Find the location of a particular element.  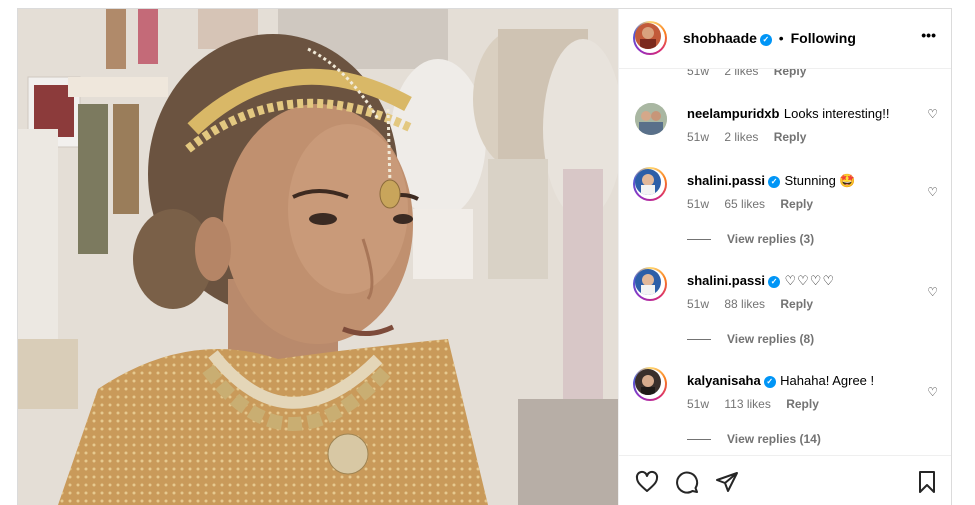

author-avatar-image is located at coordinates (648, 36).